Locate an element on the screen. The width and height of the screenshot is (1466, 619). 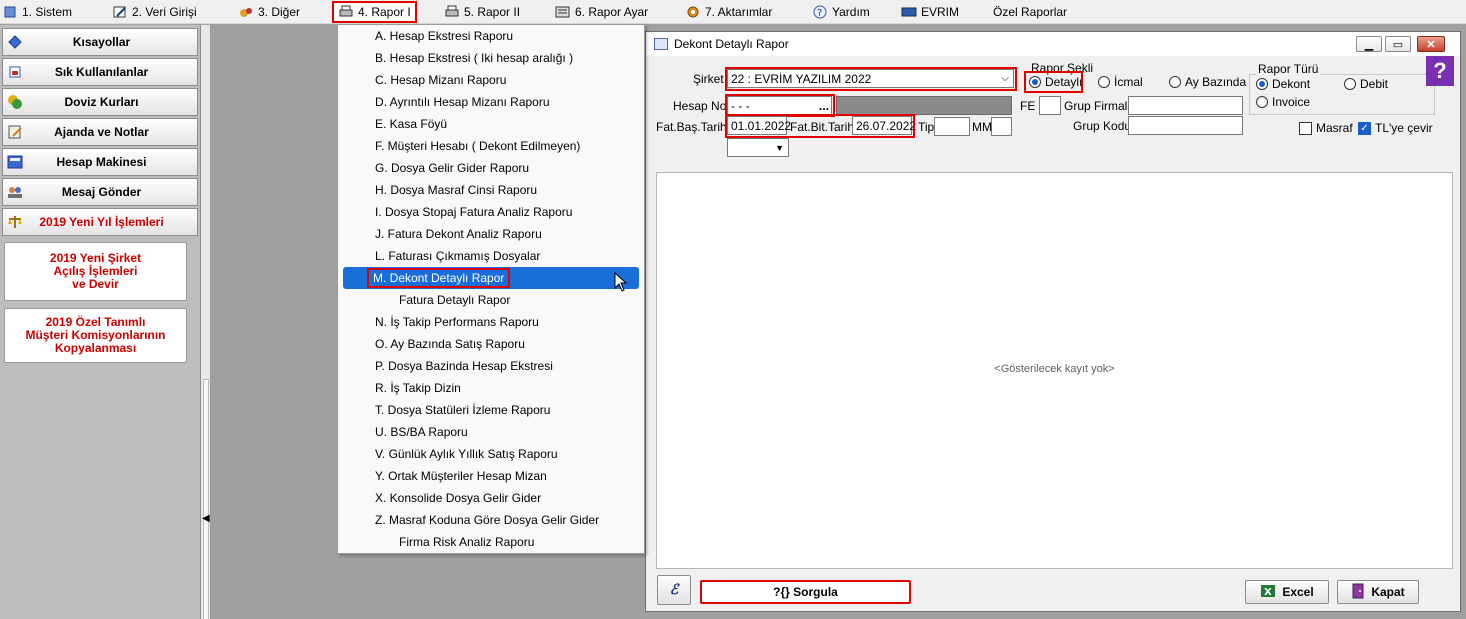
check-icon: ✓ is located at coordinates (1364, 128).